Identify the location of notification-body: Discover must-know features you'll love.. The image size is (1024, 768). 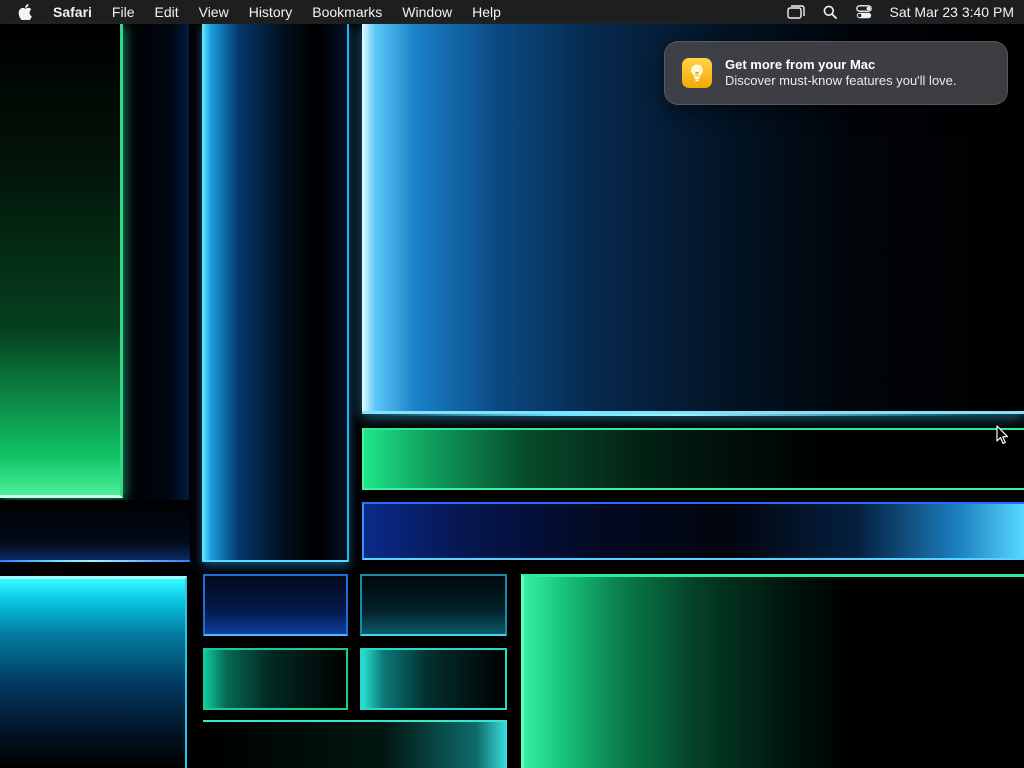
(841, 80).